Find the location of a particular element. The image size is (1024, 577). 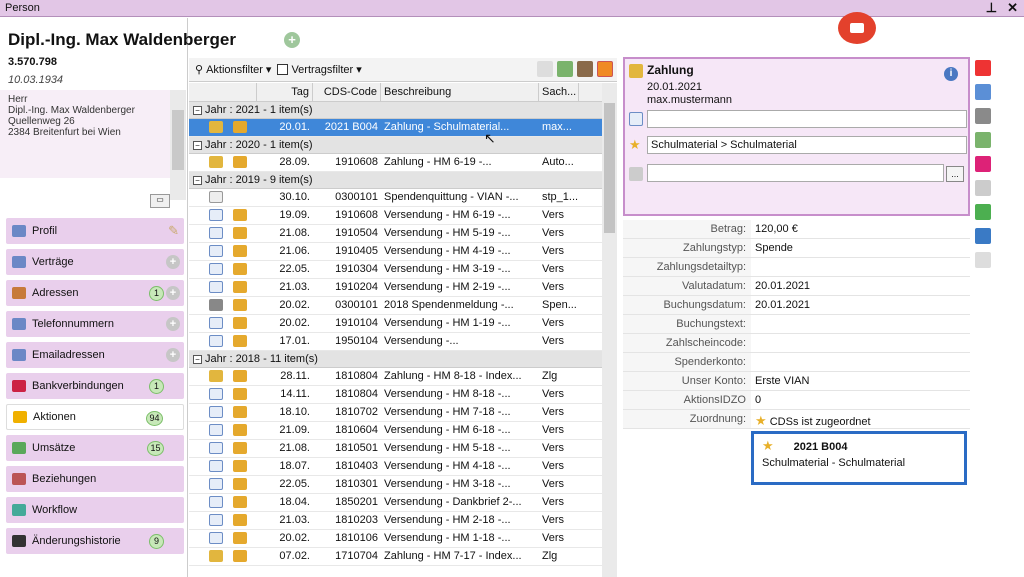

mail-icon is located at coordinates (216, 287).